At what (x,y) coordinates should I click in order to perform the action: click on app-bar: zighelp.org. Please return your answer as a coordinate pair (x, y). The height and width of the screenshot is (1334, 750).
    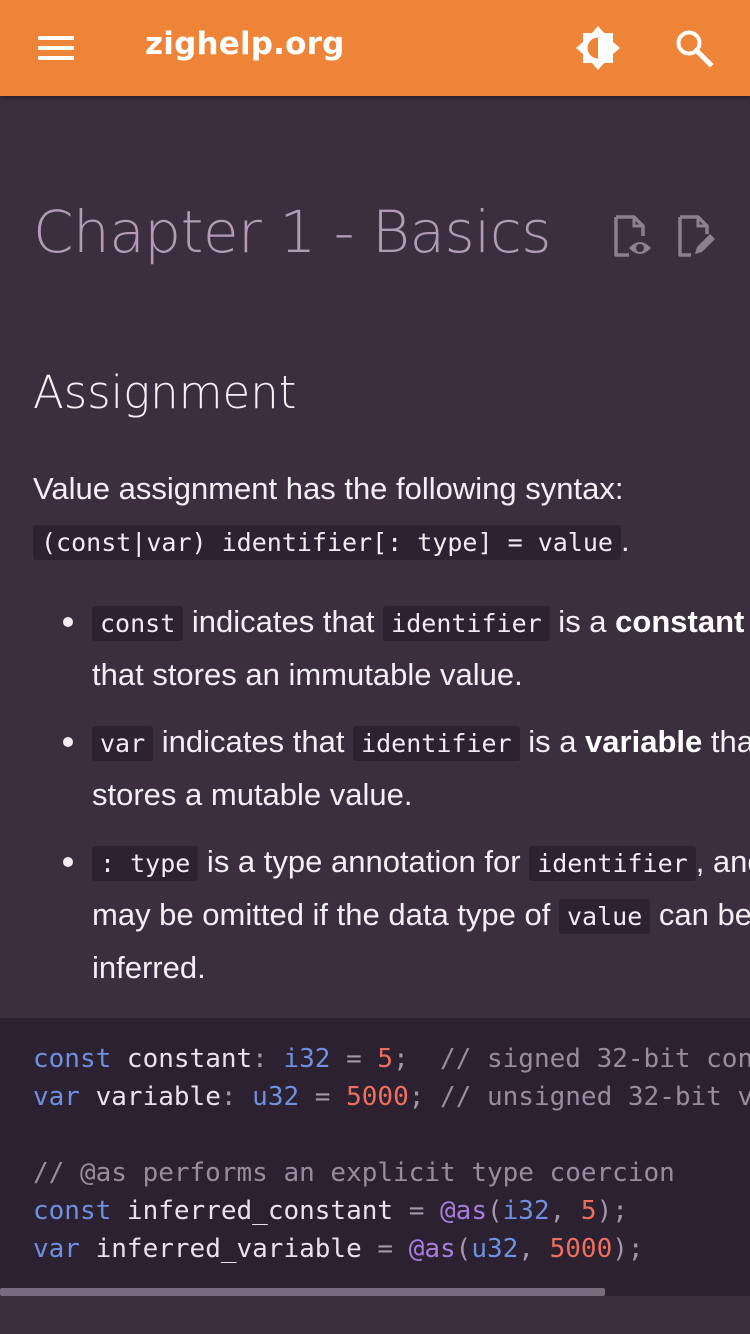
    Looking at the image, I should click on (375, 48).